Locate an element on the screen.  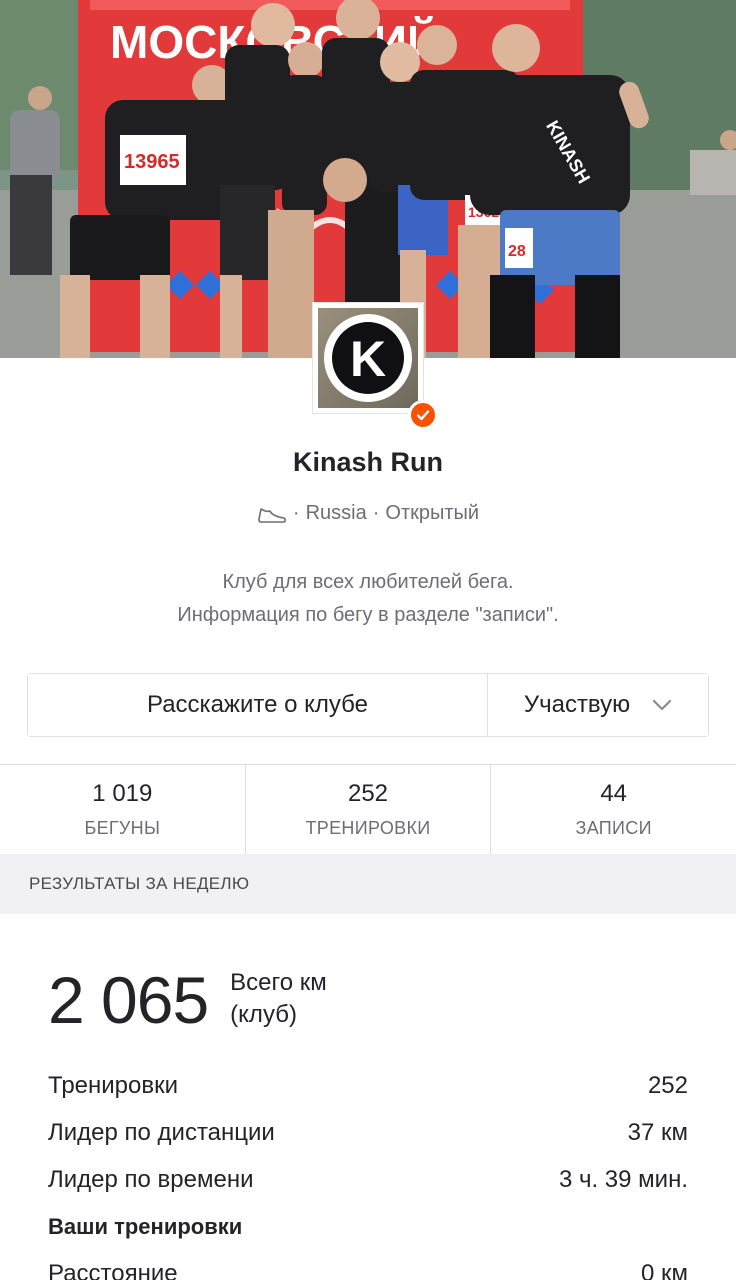
row-value: 37 км is located at coordinates (657, 1132).